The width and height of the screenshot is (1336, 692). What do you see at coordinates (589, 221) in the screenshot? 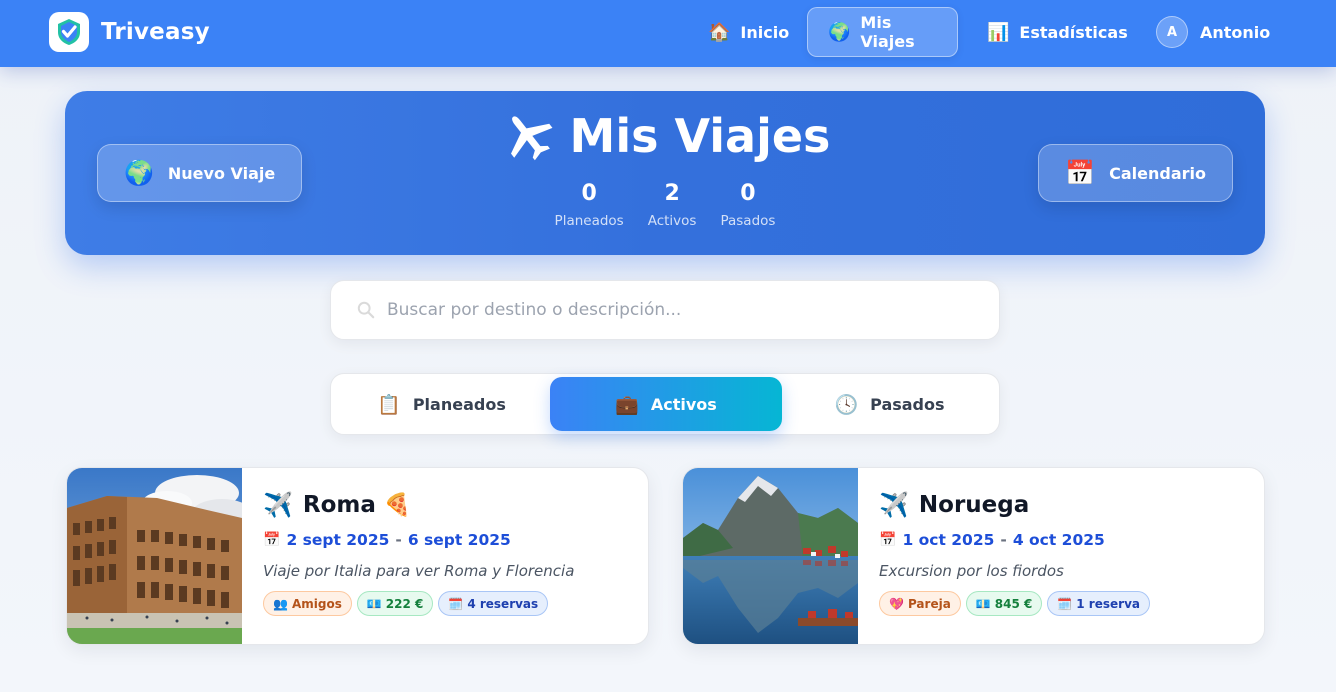
I see `stat-label: Planeados` at bounding box center [589, 221].